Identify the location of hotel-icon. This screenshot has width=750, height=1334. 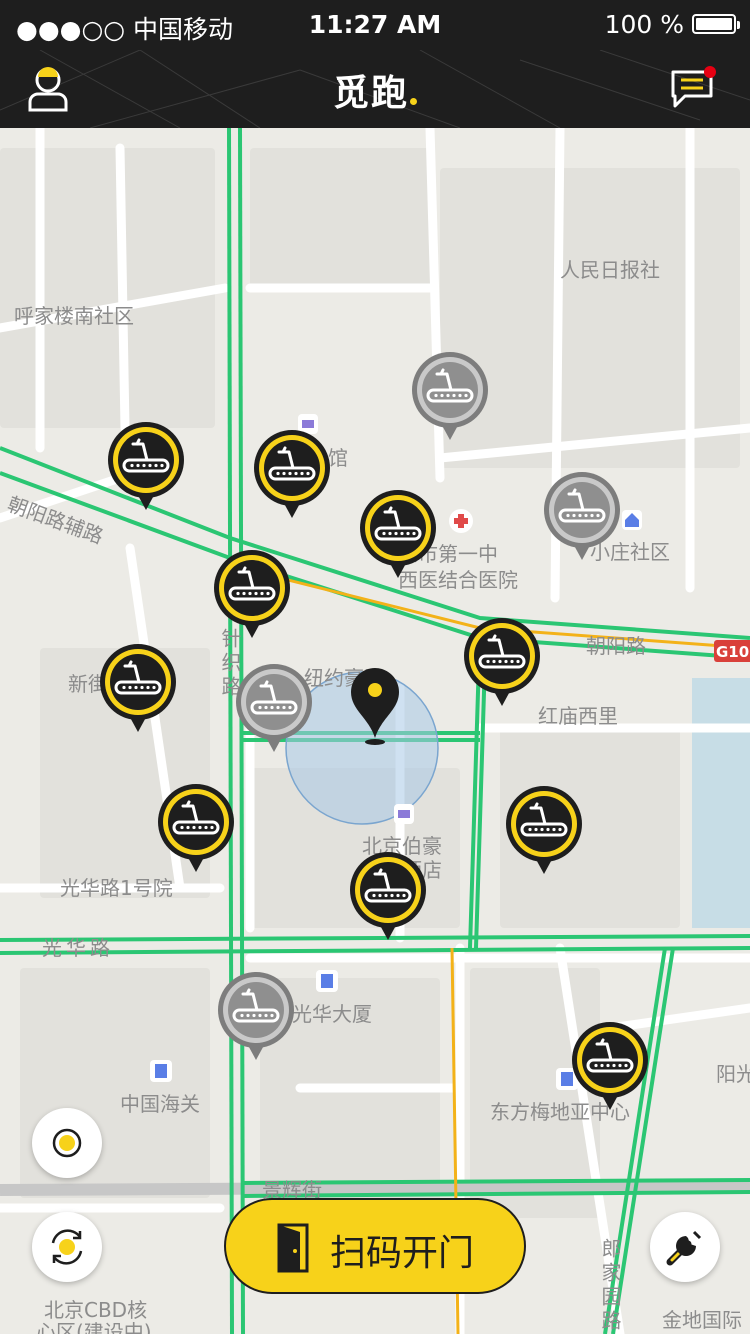
(404, 814).